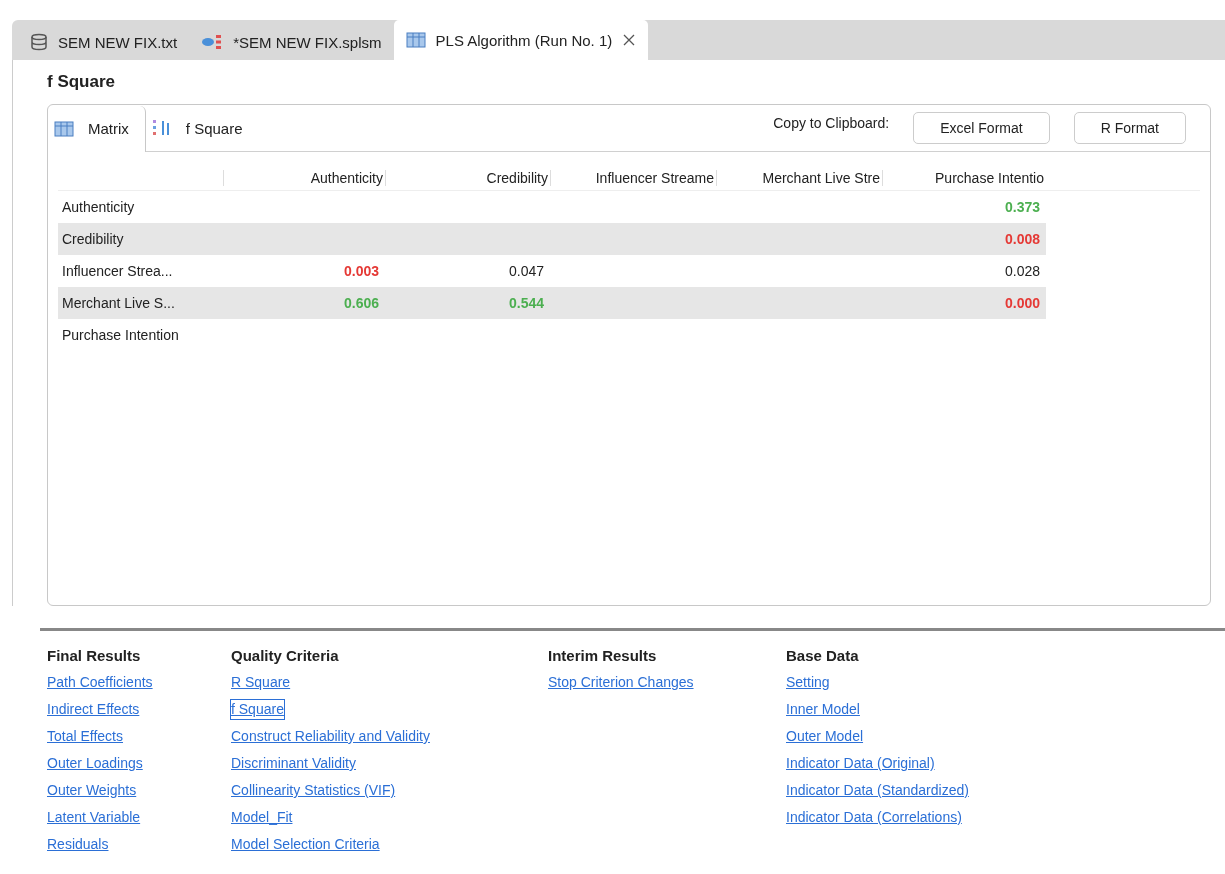  Describe the element at coordinates (95, 763) in the screenshot. I see `result-link: Outer Loadings` at that location.